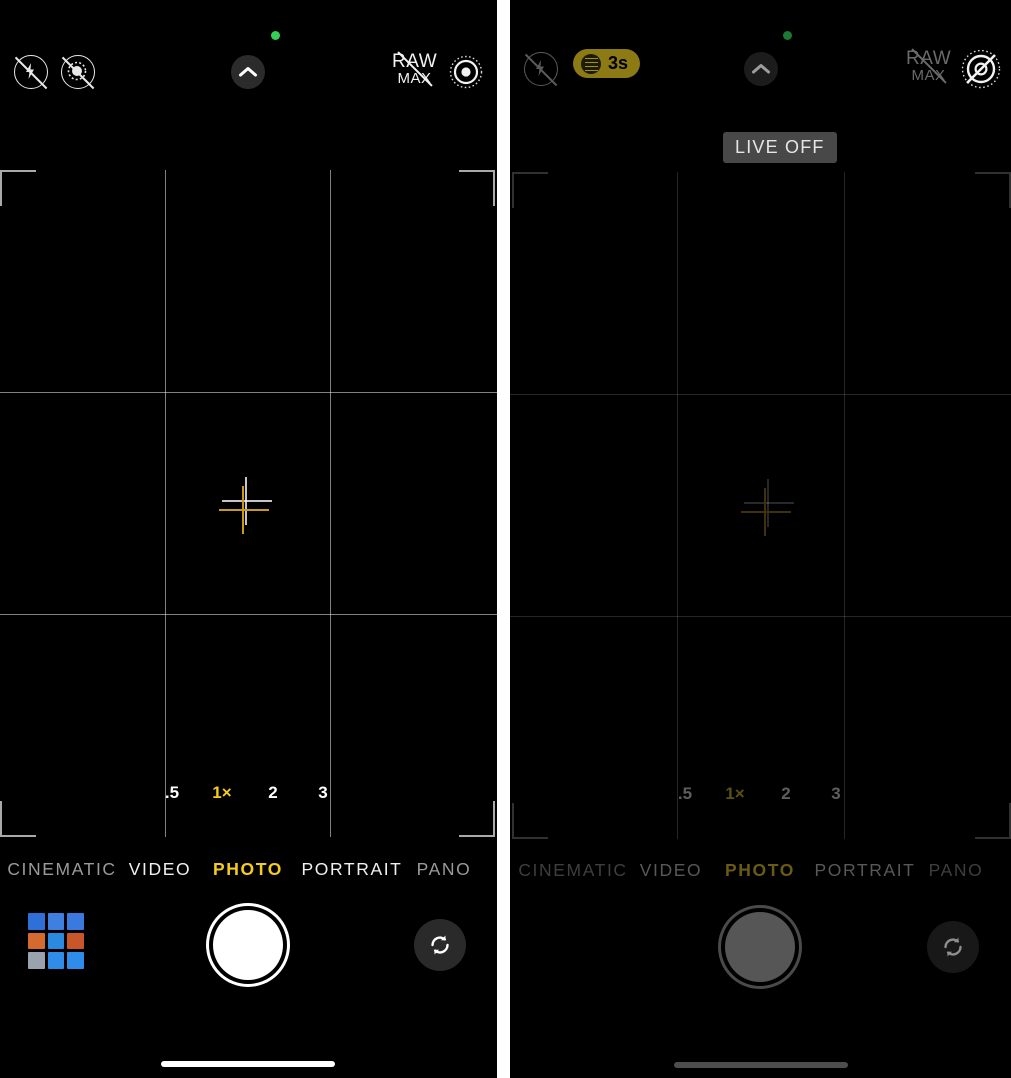  I want to click on night-mode-button: 3s, so click(607, 63).